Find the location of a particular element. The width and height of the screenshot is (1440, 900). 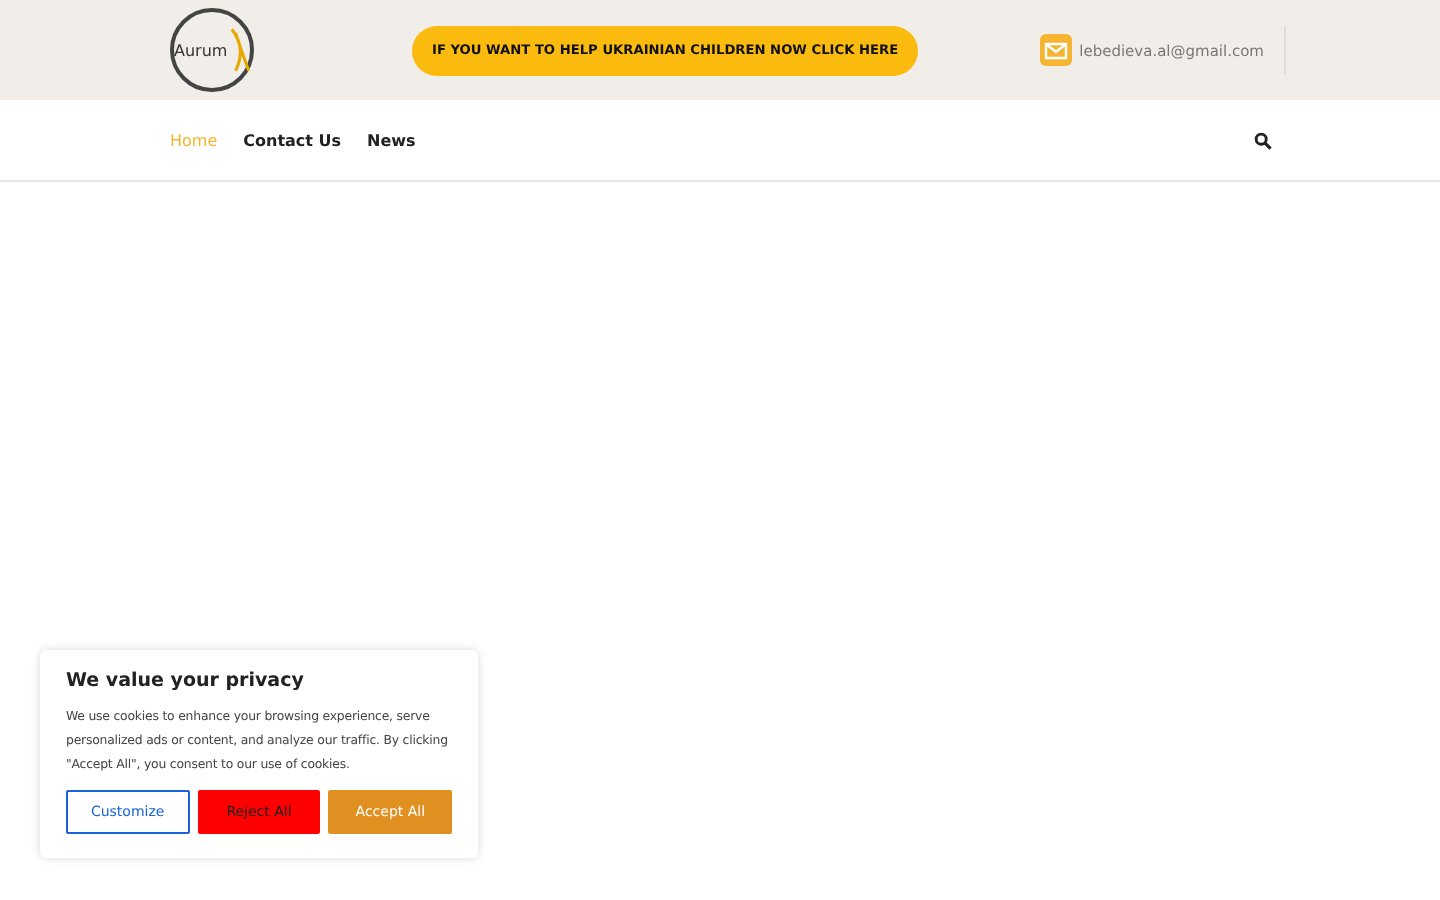

logo-text: Aurum is located at coordinates (201, 50).